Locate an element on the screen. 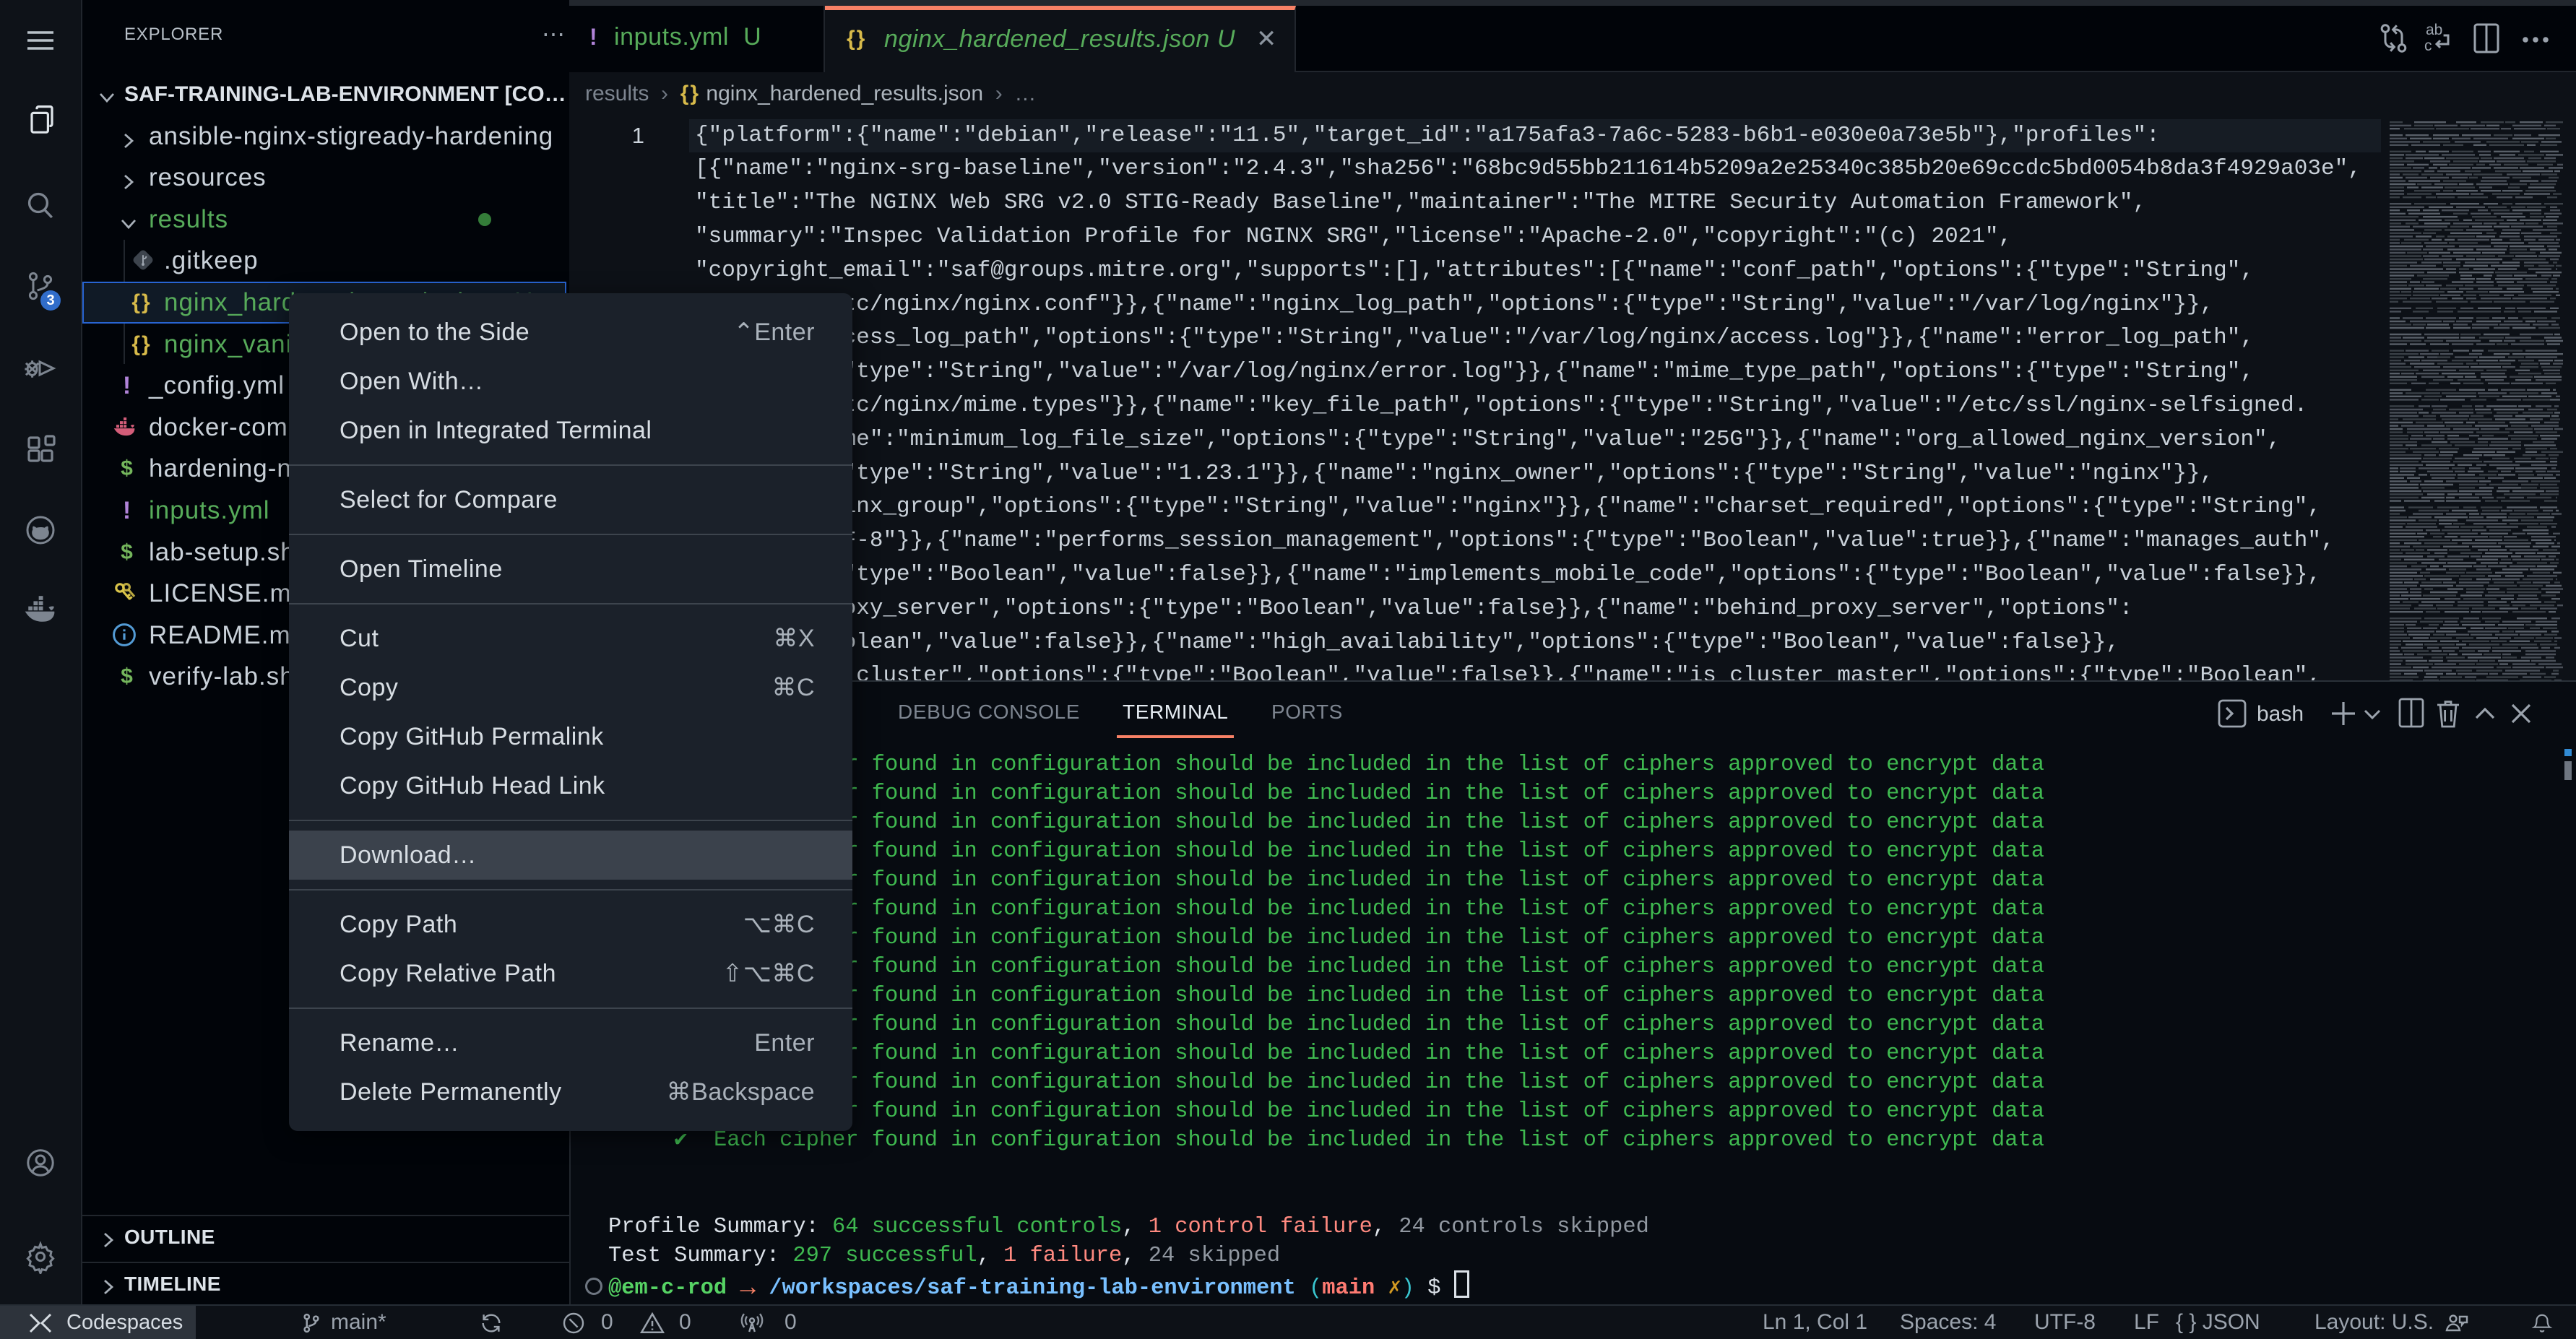 Image resolution: width=2576 pixels, height=1339 pixels. svg-text: ab is located at coordinates (2434, 30).